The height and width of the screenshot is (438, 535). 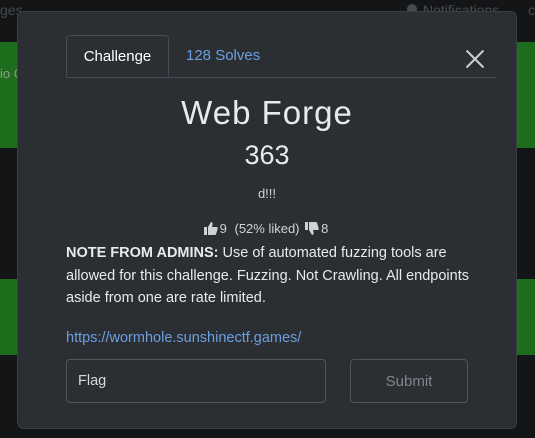 I want to click on modal-tabs: Challenge 128 Solves, so click(x=281, y=56).